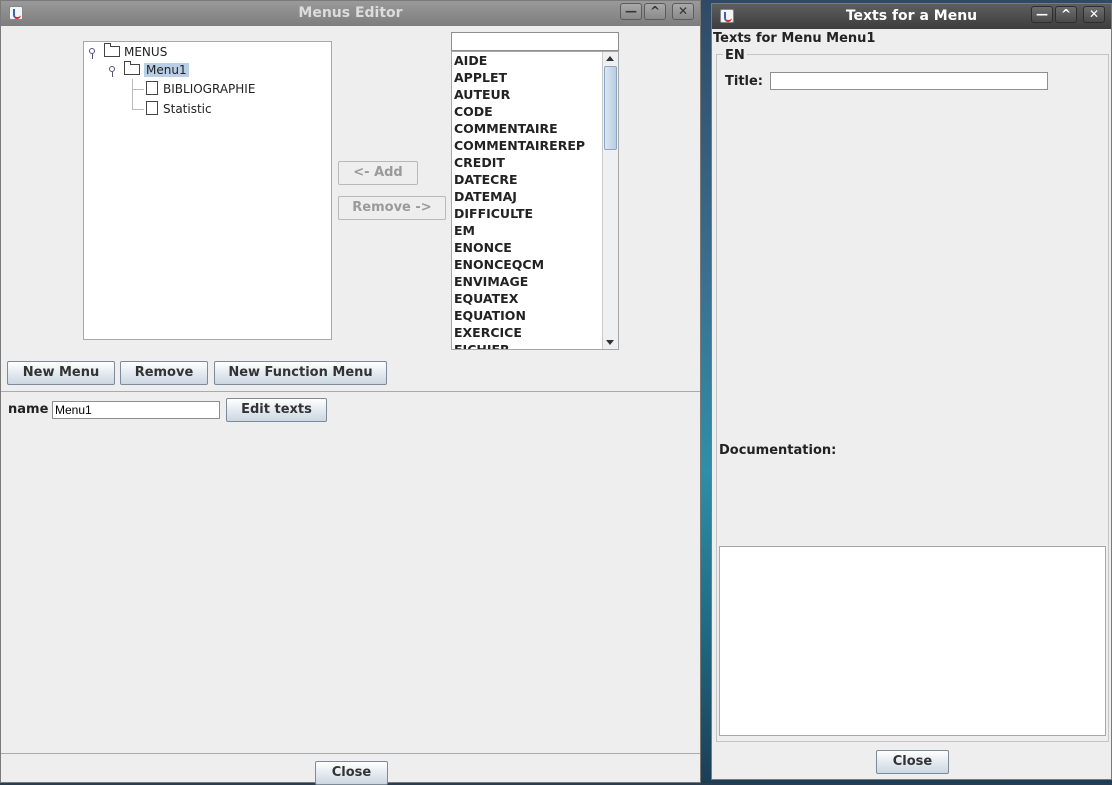 The width and height of the screenshot is (1112, 785). I want to click on name-label: name, so click(28, 409).